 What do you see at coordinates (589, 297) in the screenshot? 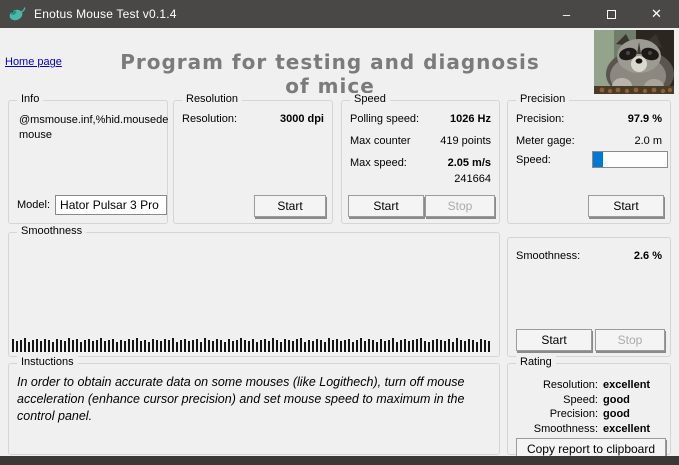
I see `smoothness-panel: Smoothness: 2.6 % Start Stop` at bounding box center [589, 297].